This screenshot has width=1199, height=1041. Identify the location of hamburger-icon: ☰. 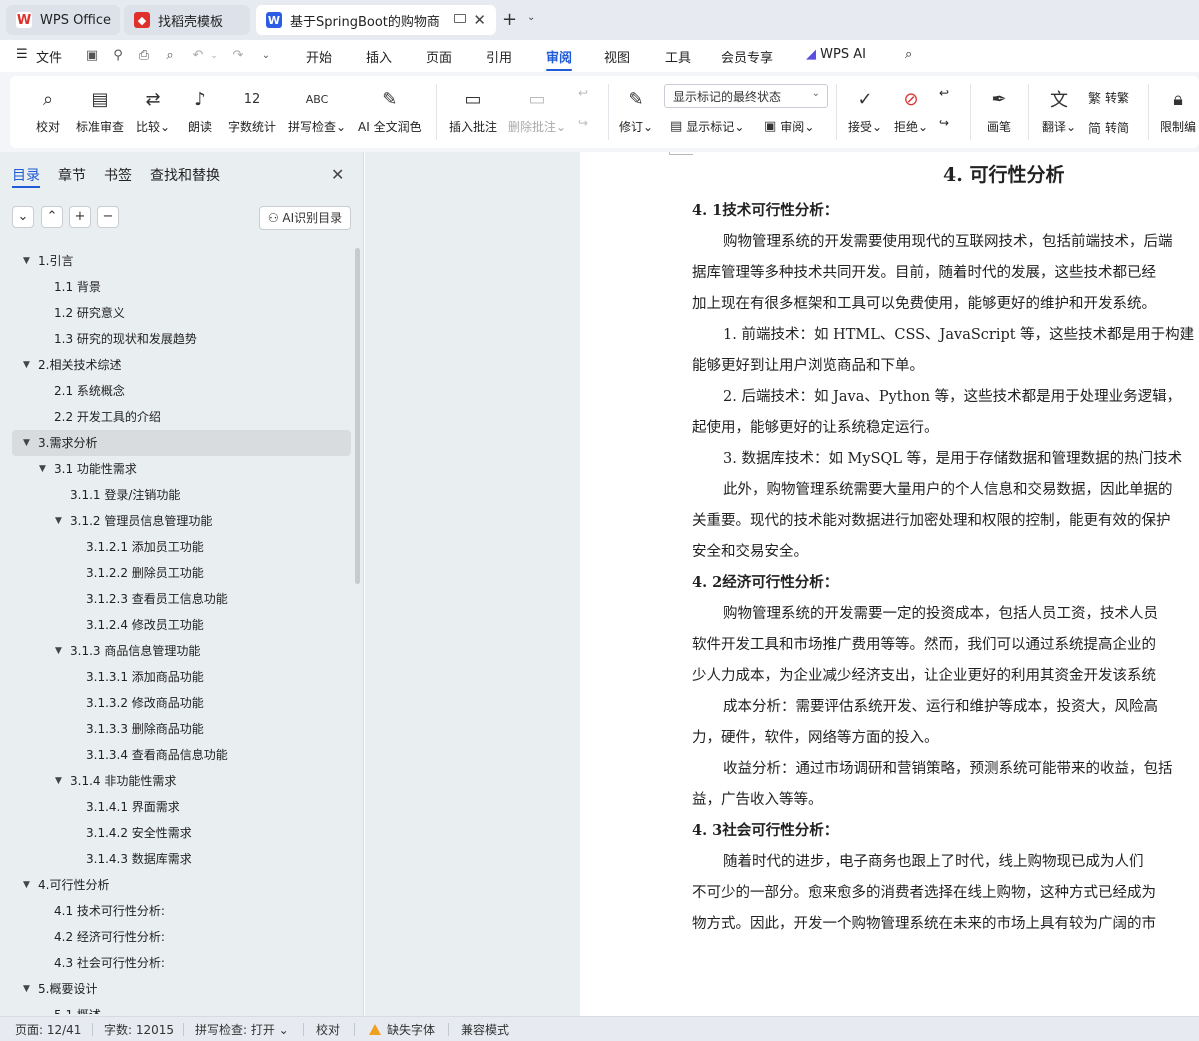
(22, 54).